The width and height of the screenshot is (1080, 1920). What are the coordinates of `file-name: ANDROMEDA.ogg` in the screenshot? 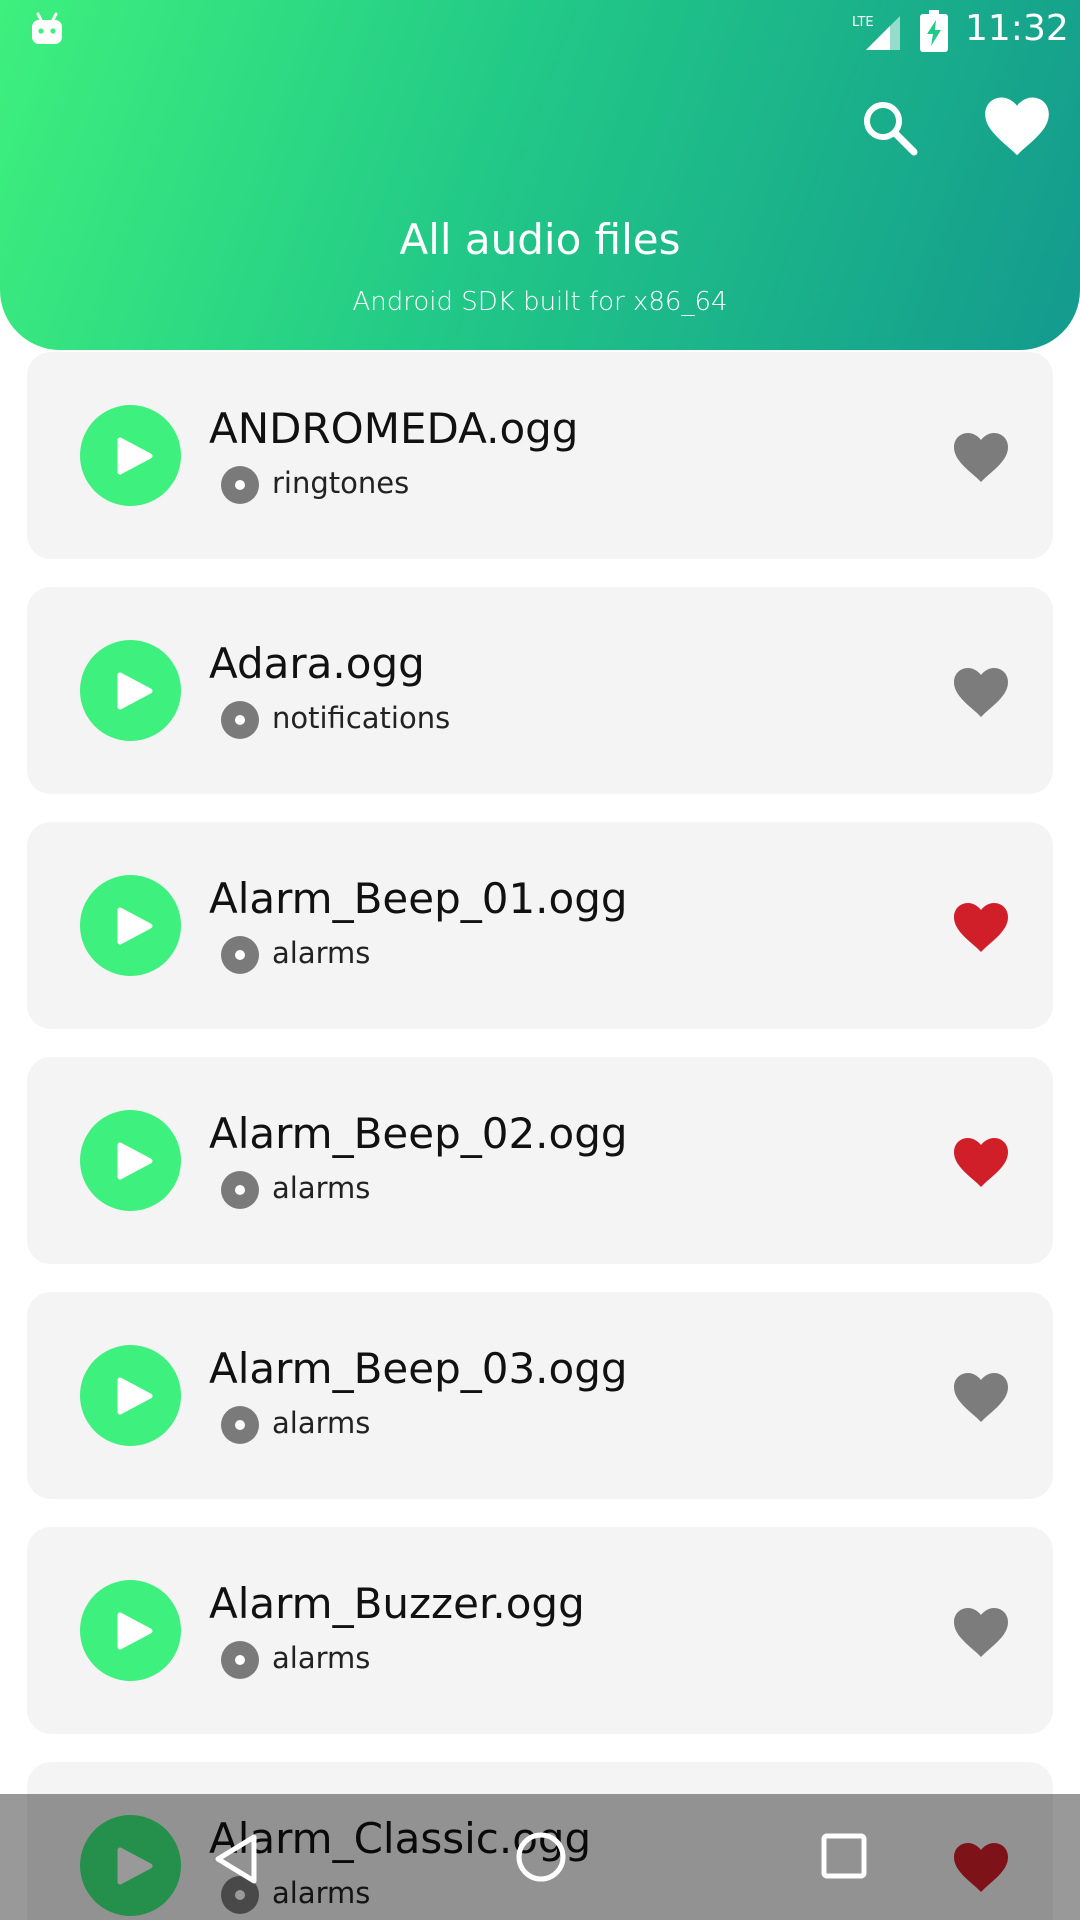 It's located at (394, 428).